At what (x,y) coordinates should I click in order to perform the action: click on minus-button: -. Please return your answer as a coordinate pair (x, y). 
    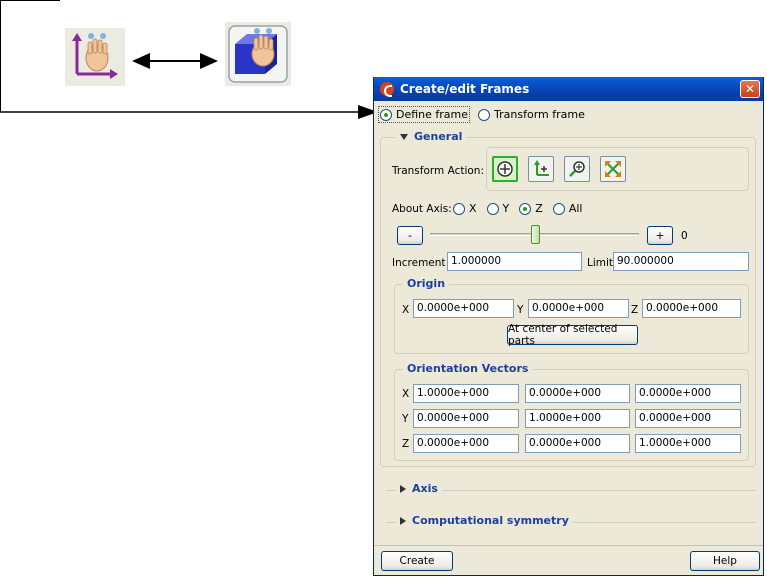
    Looking at the image, I should click on (410, 235).